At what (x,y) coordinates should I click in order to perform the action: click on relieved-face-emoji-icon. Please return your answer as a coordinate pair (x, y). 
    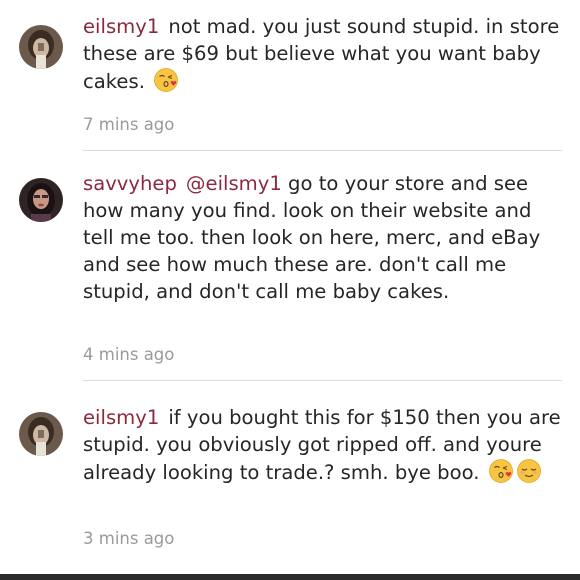
    Looking at the image, I should click on (529, 474).